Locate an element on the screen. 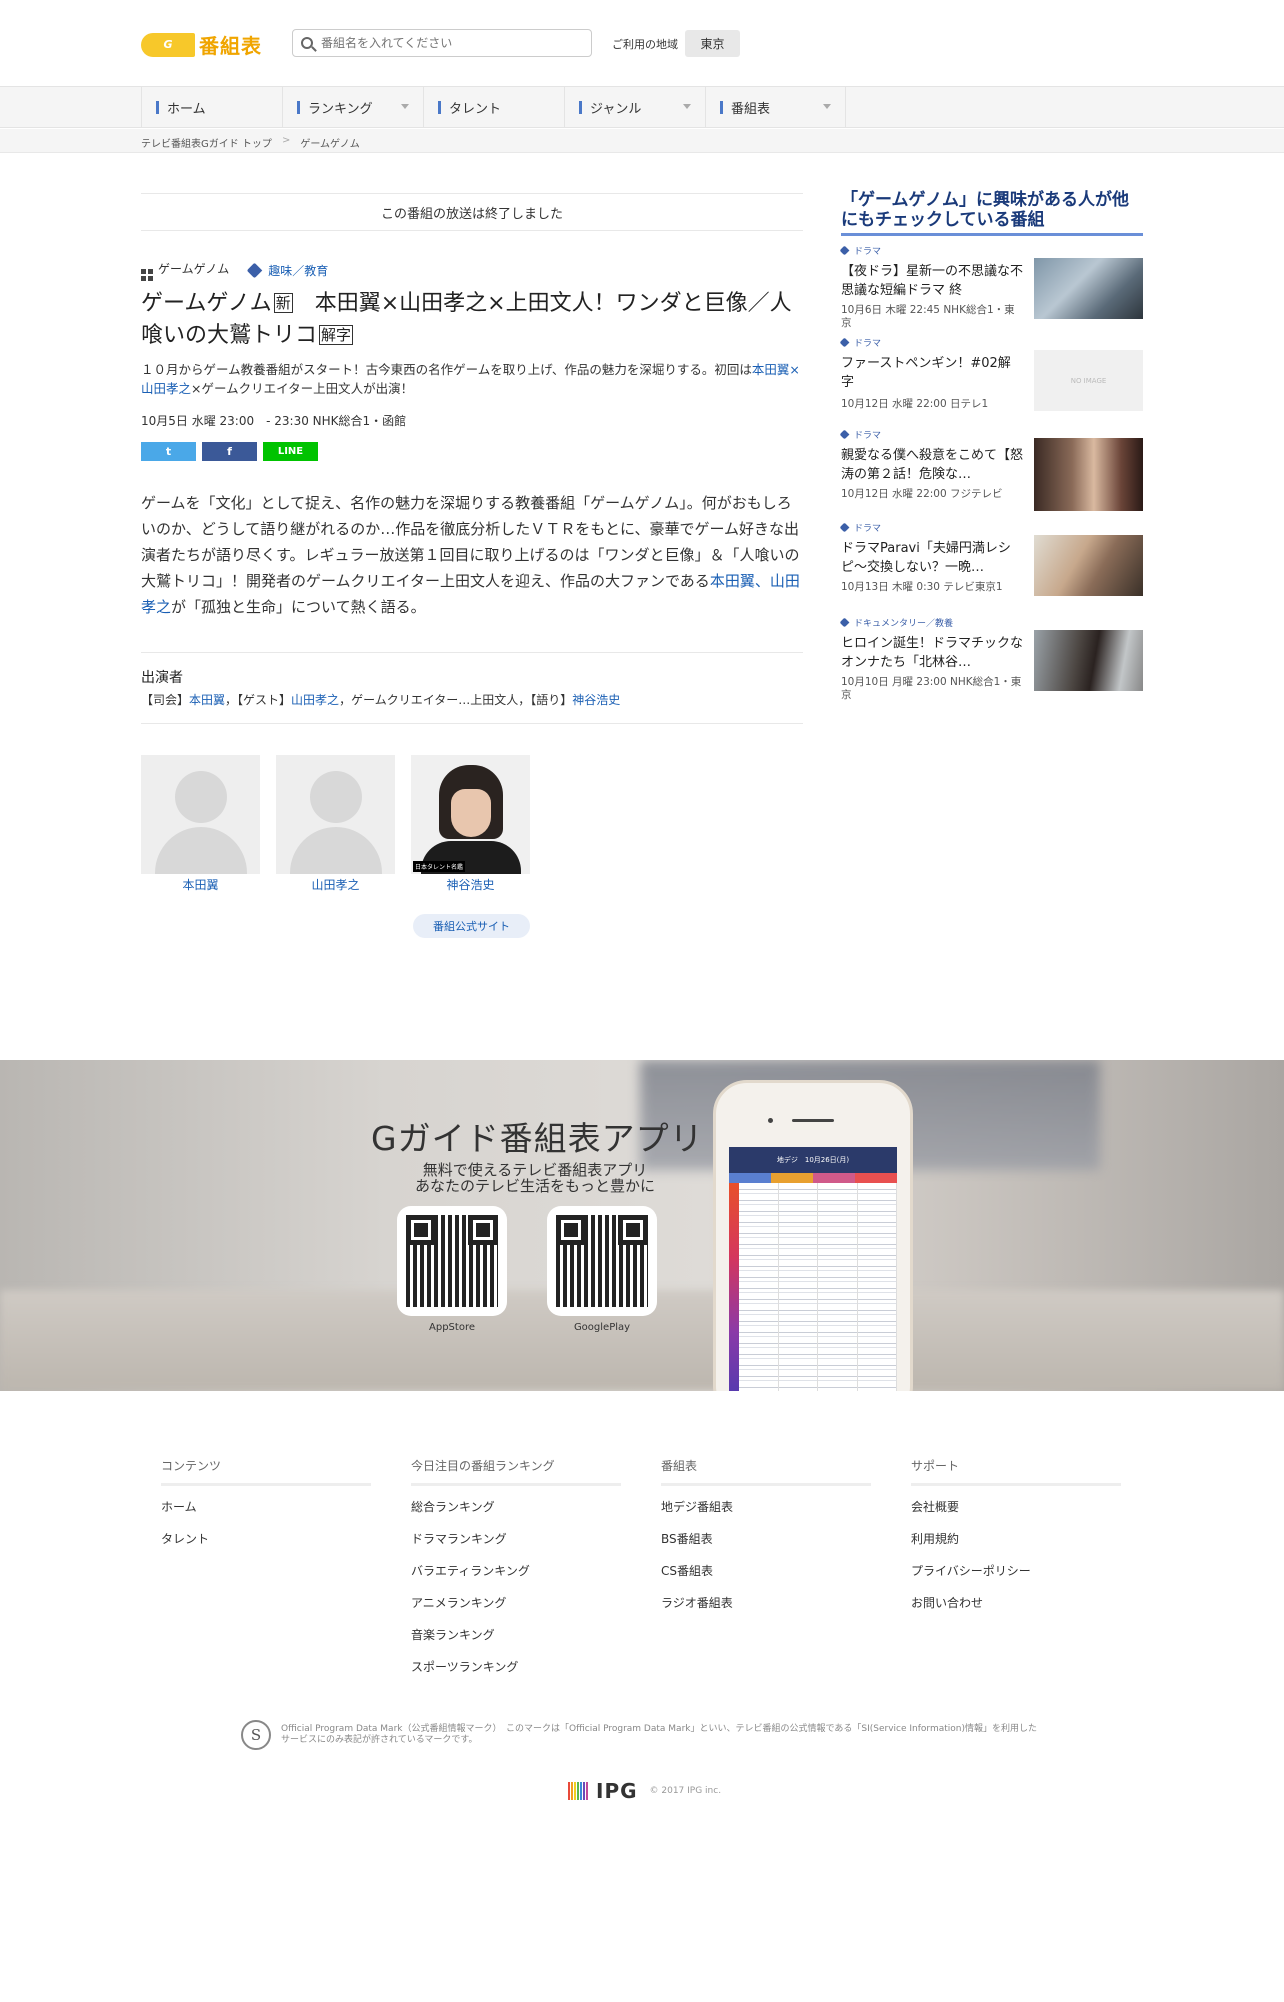 The width and height of the screenshot is (1284, 2002). nav-item-listings: 番組表 is located at coordinates (775, 107).